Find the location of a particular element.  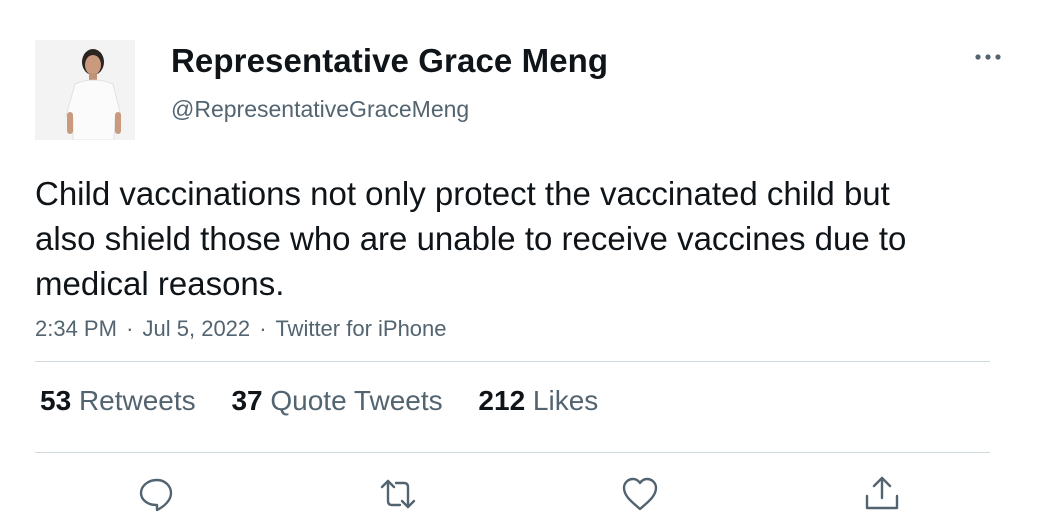

likes-count: 212 is located at coordinates (502, 400).